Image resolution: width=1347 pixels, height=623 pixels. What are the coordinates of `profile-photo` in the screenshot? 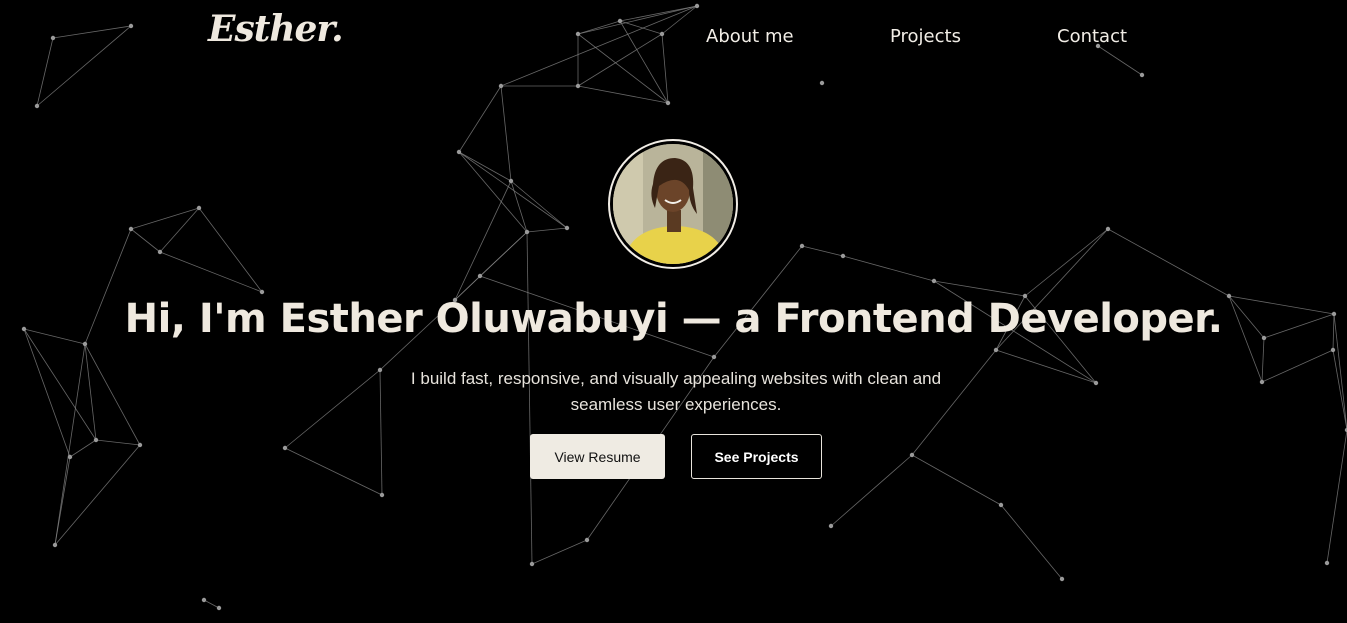 It's located at (673, 204).